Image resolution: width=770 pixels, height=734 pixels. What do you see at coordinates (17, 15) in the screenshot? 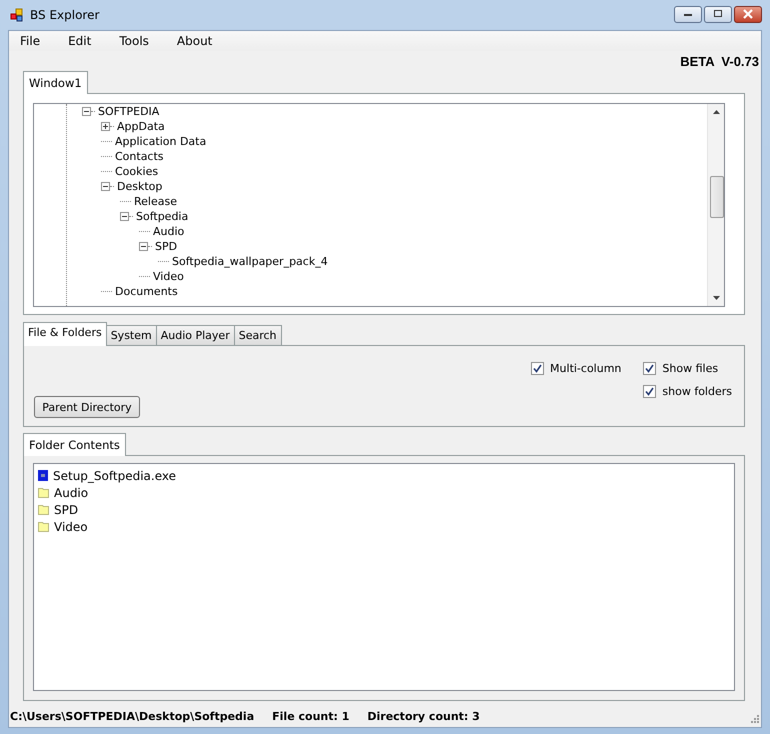
I see `app-icon` at bounding box center [17, 15].